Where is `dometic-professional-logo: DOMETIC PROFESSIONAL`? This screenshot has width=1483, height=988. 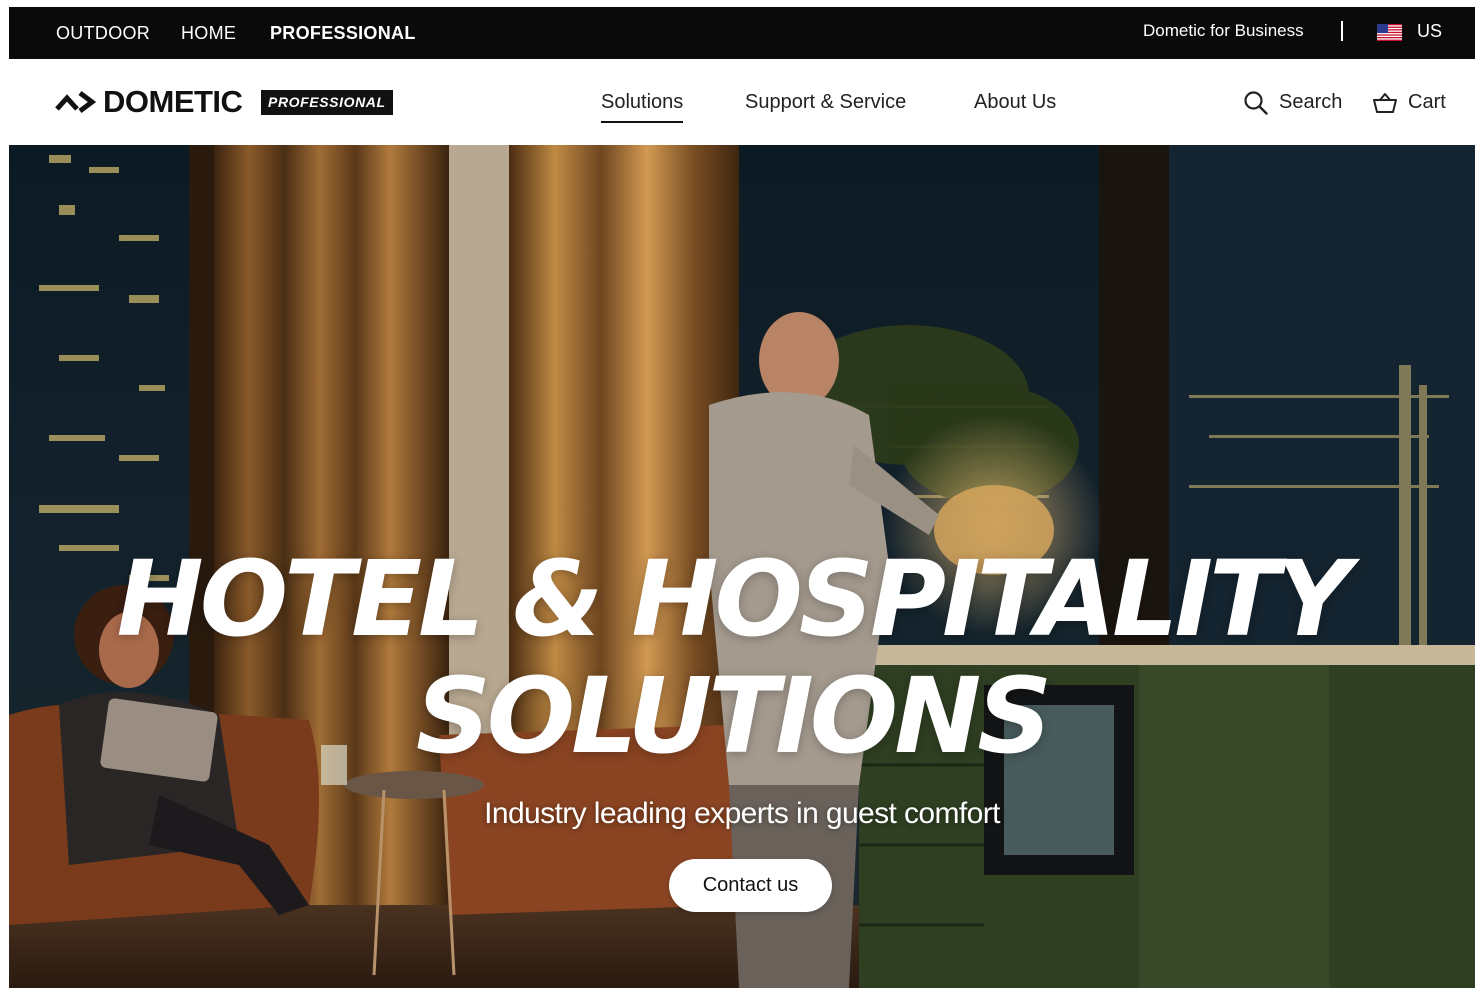 dometic-professional-logo: DOMETIC PROFESSIONAL is located at coordinates (227, 102).